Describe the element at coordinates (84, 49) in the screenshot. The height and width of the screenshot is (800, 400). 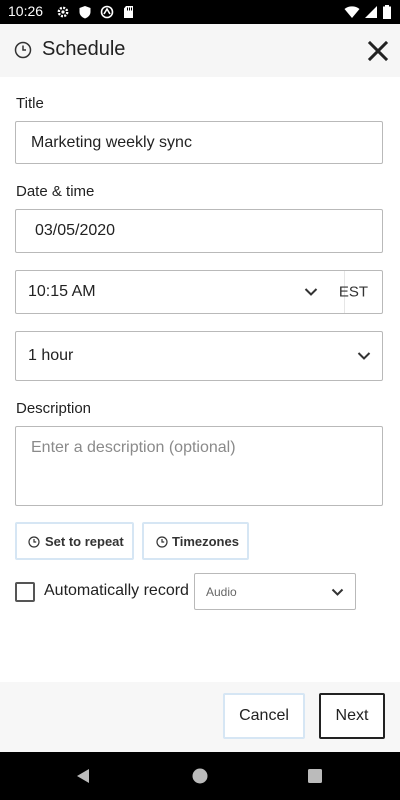
I see `page-title: Schedule` at that location.